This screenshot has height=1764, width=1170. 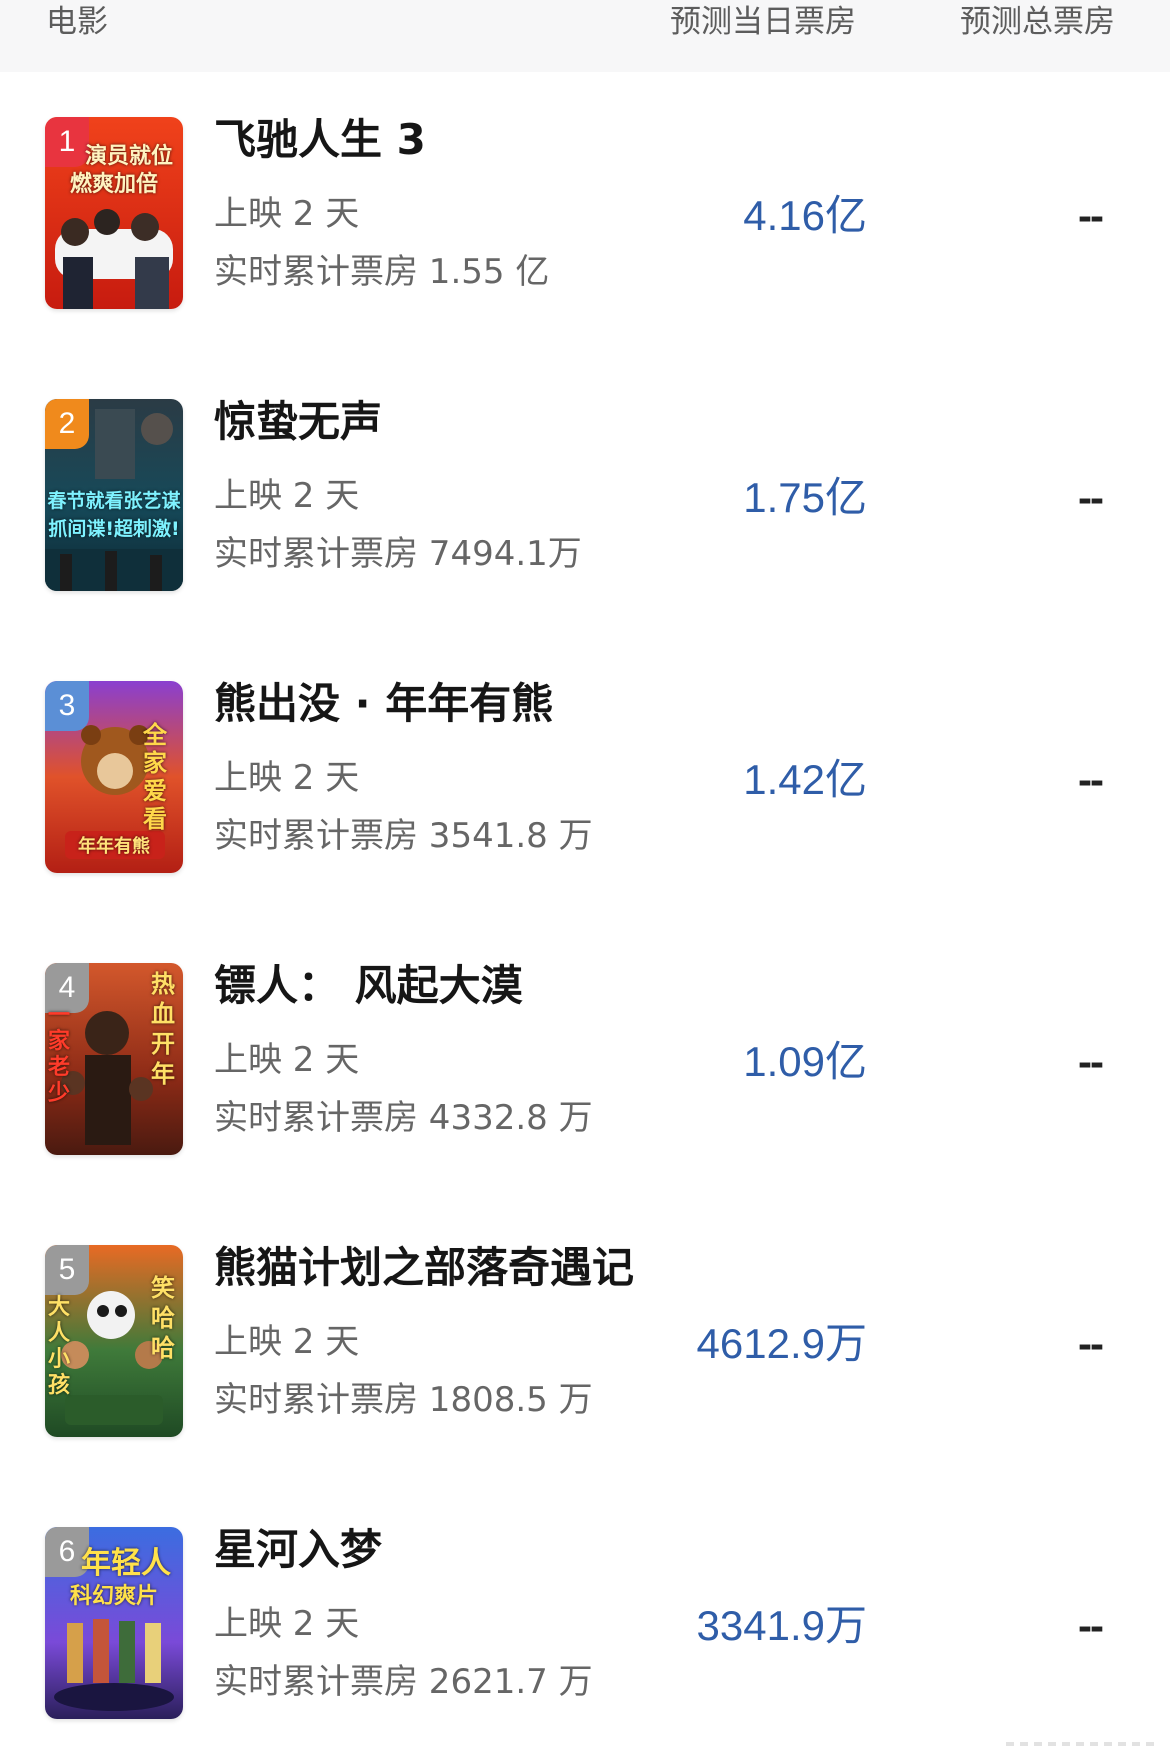 What do you see at coordinates (114, 213) in the screenshot?
I see `movie-poster: 1 演员就位 燃爽加倍` at bounding box center [114, 213].